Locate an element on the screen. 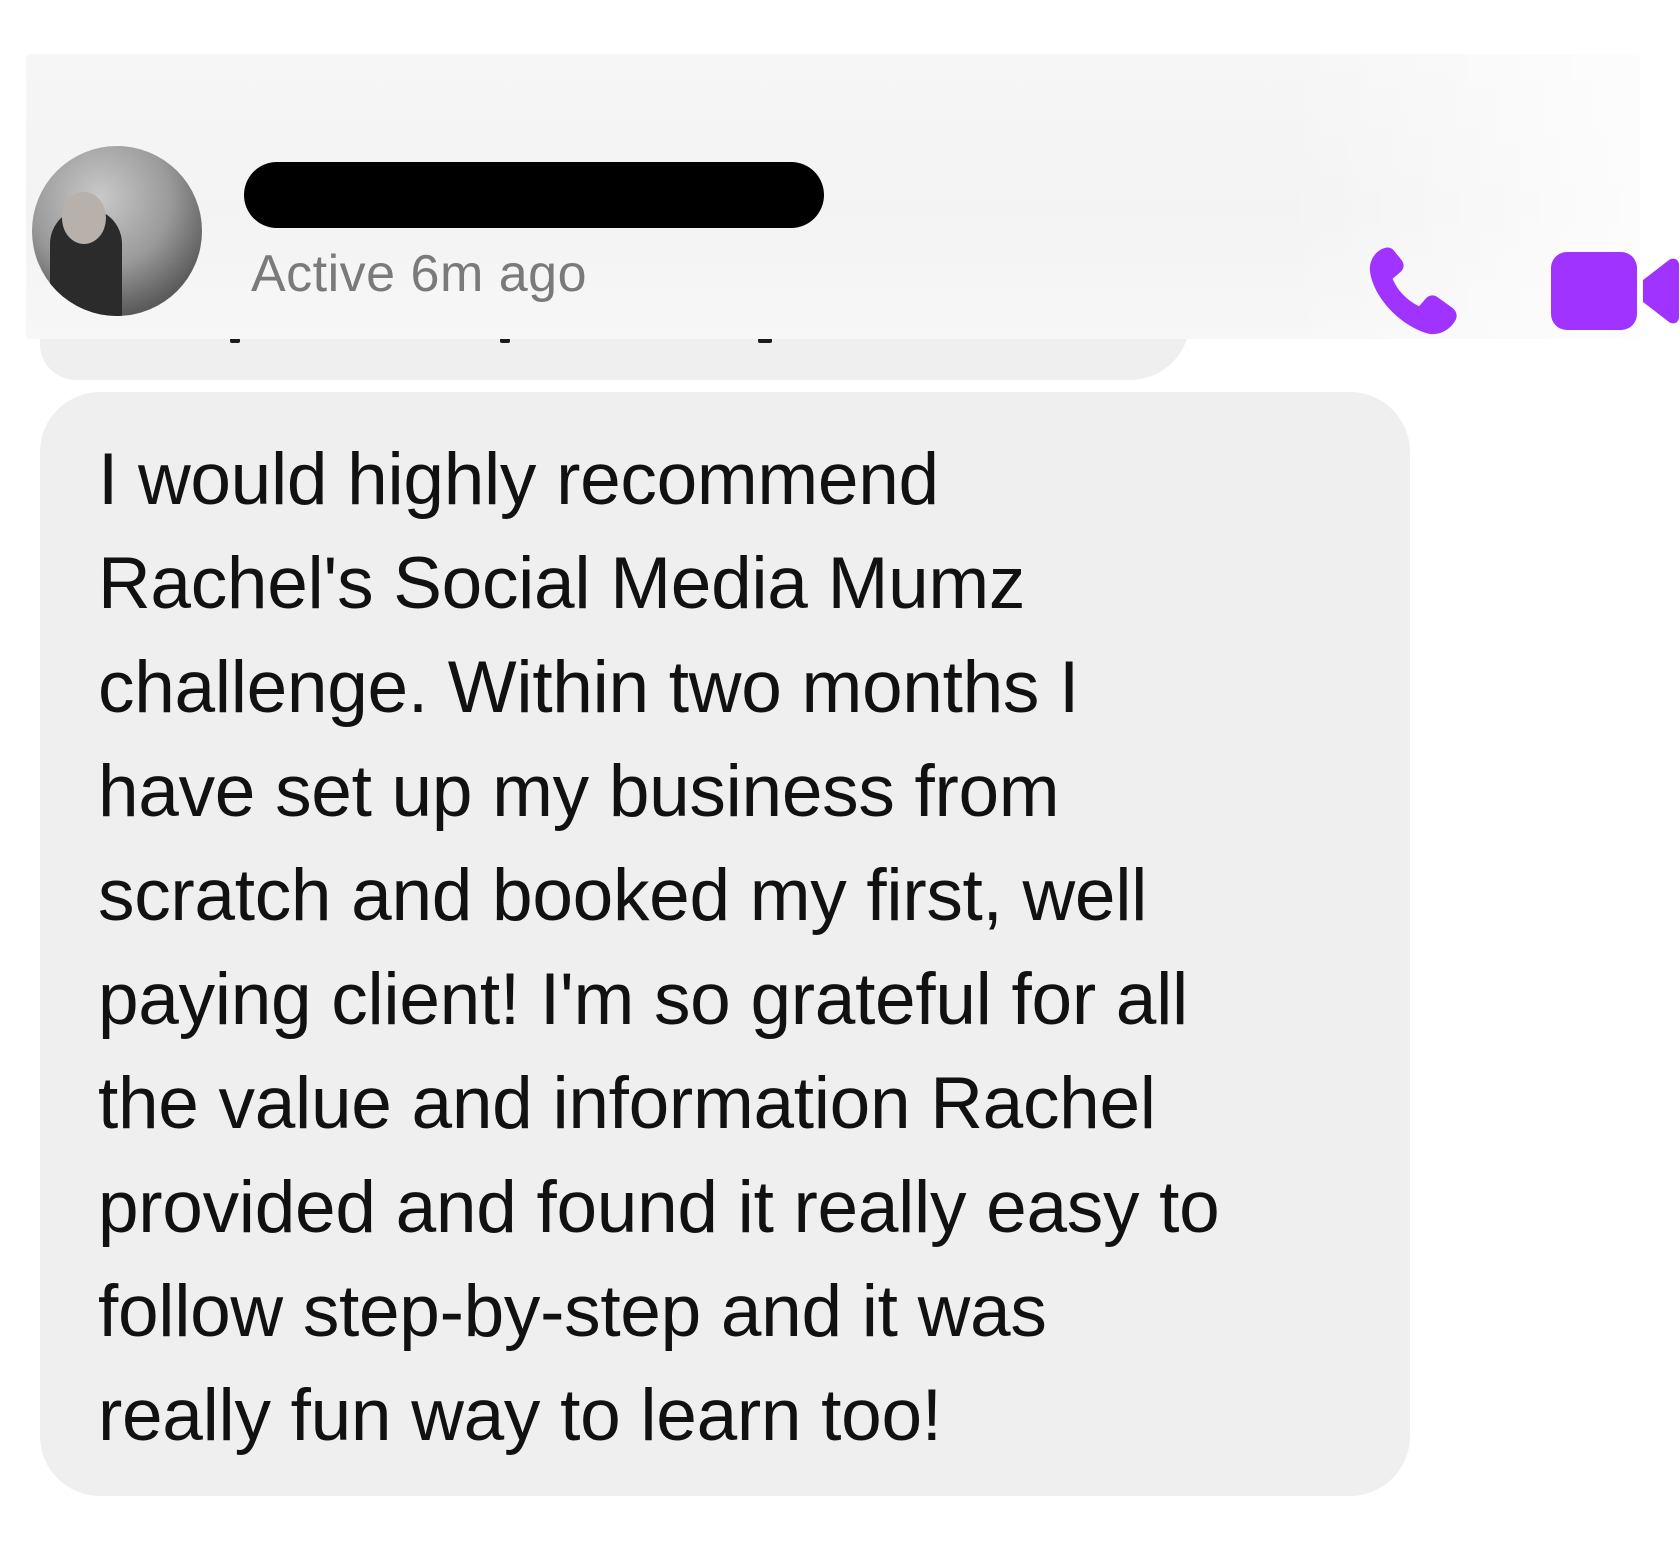 Image resolution: width=1680 pixels, height=1562 pixels. avatar-photo-face is located at coordinates (84, 218).